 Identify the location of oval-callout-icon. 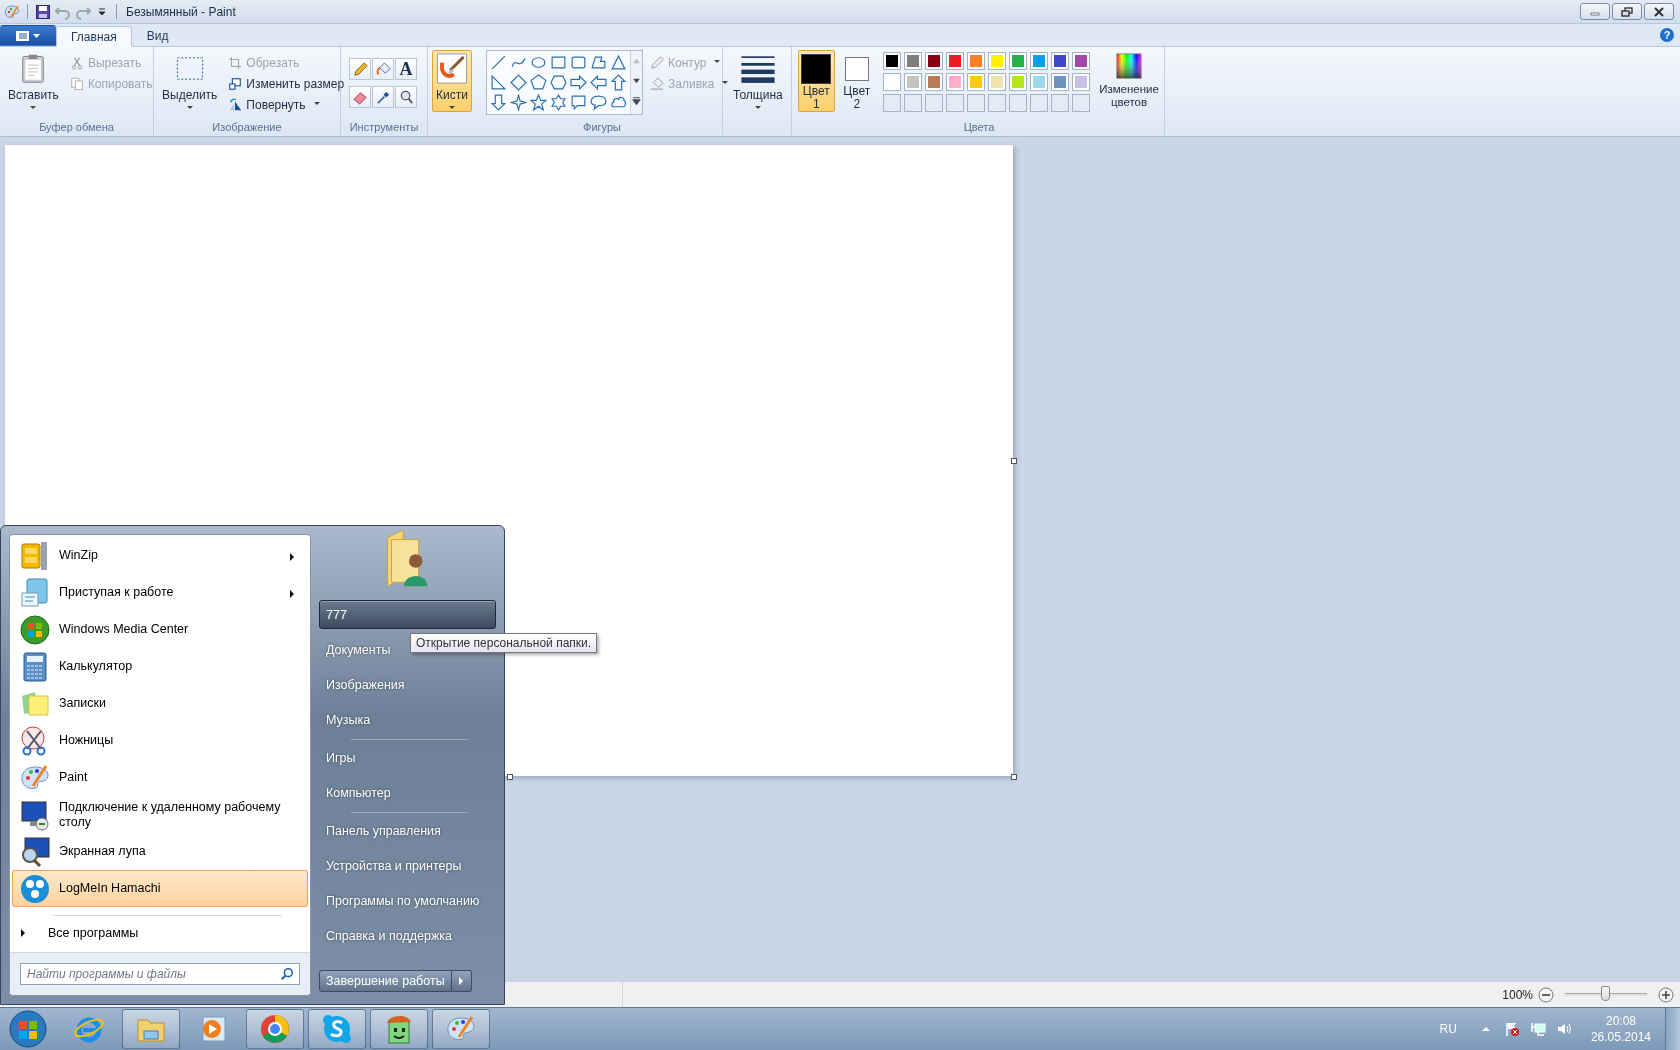
(598, 102).